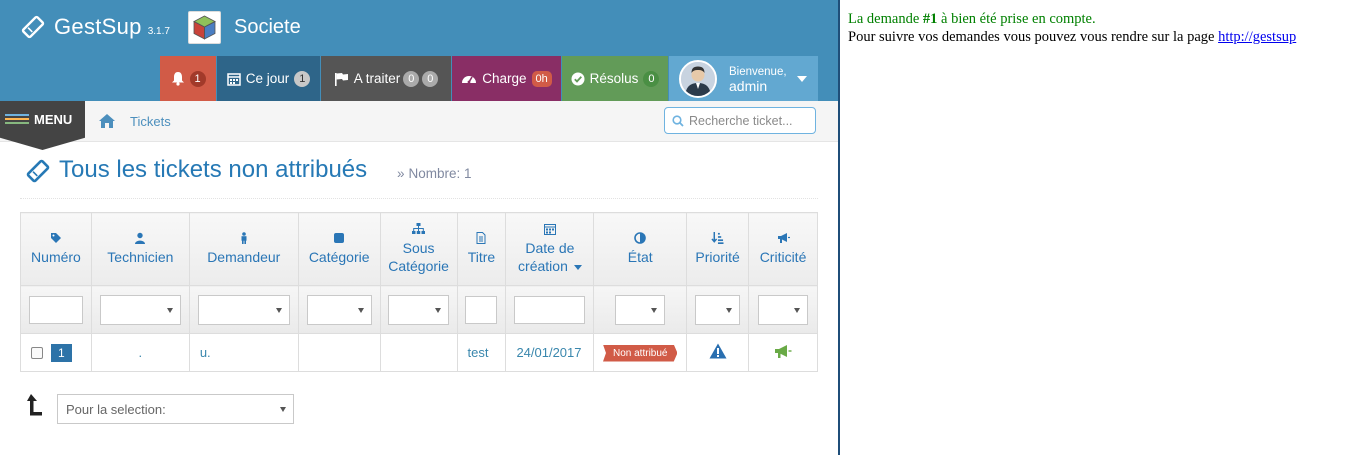 Image resolution: width=1363 pixels, height=455 pixels. What do you see at coordinates (56, 257) in the screenshot?
I see `header-label: Numéro` at bounding box center [56, 257].